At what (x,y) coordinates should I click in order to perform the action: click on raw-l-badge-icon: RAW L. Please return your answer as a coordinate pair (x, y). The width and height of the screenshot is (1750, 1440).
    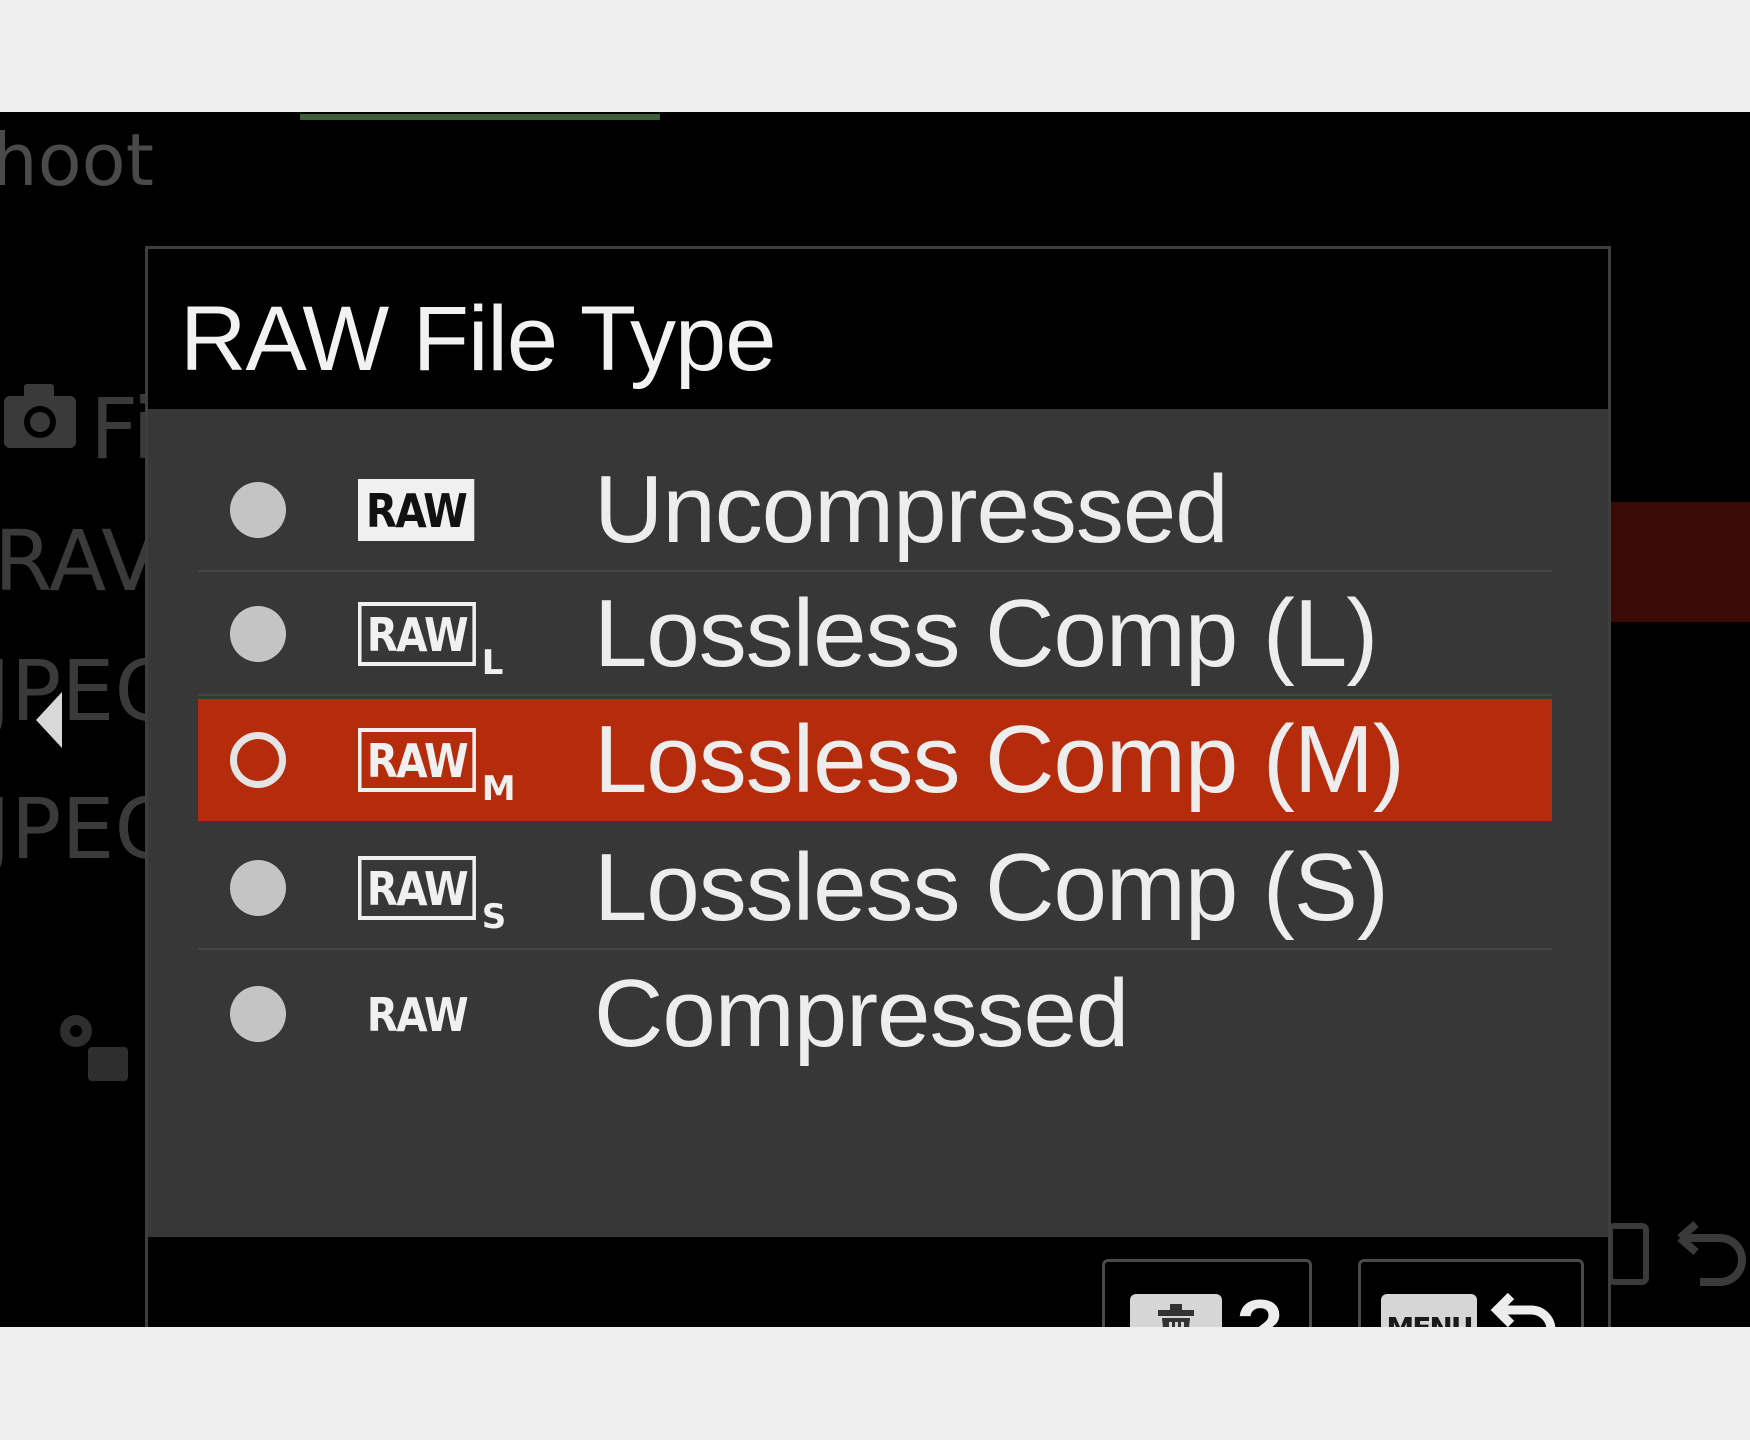
    Looking at the image, I should click on (430, 641).